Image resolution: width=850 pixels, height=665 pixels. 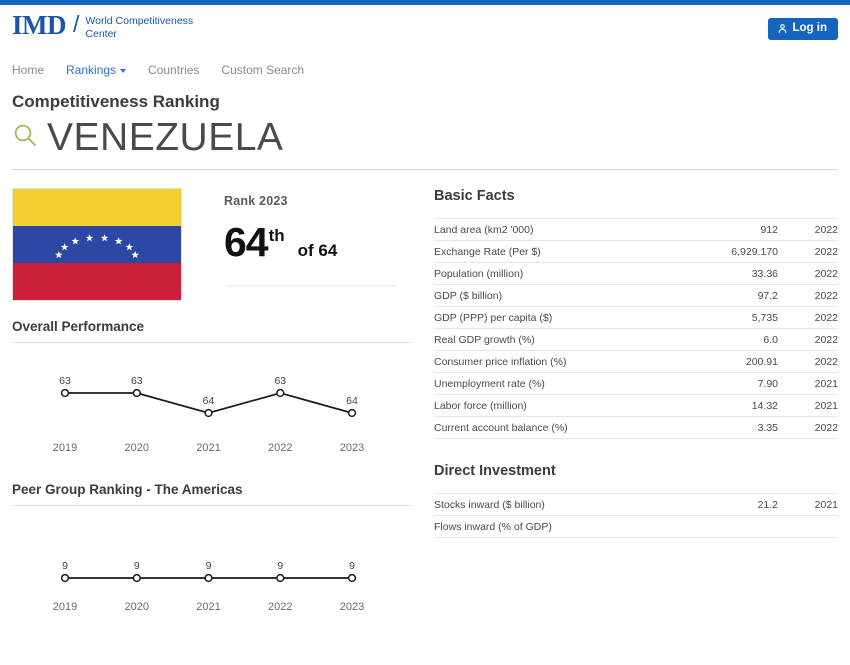 I want to click on page-title: Competitiveness Ranking, so click(x=116, y=101).